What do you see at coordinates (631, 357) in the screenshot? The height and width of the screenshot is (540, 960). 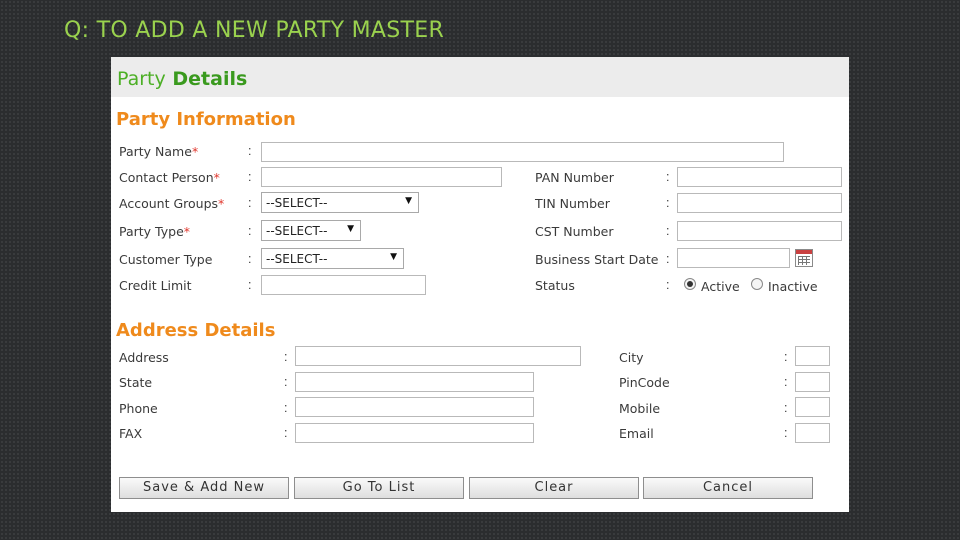 I see `city-label: City` at bounding box center [631, 357].